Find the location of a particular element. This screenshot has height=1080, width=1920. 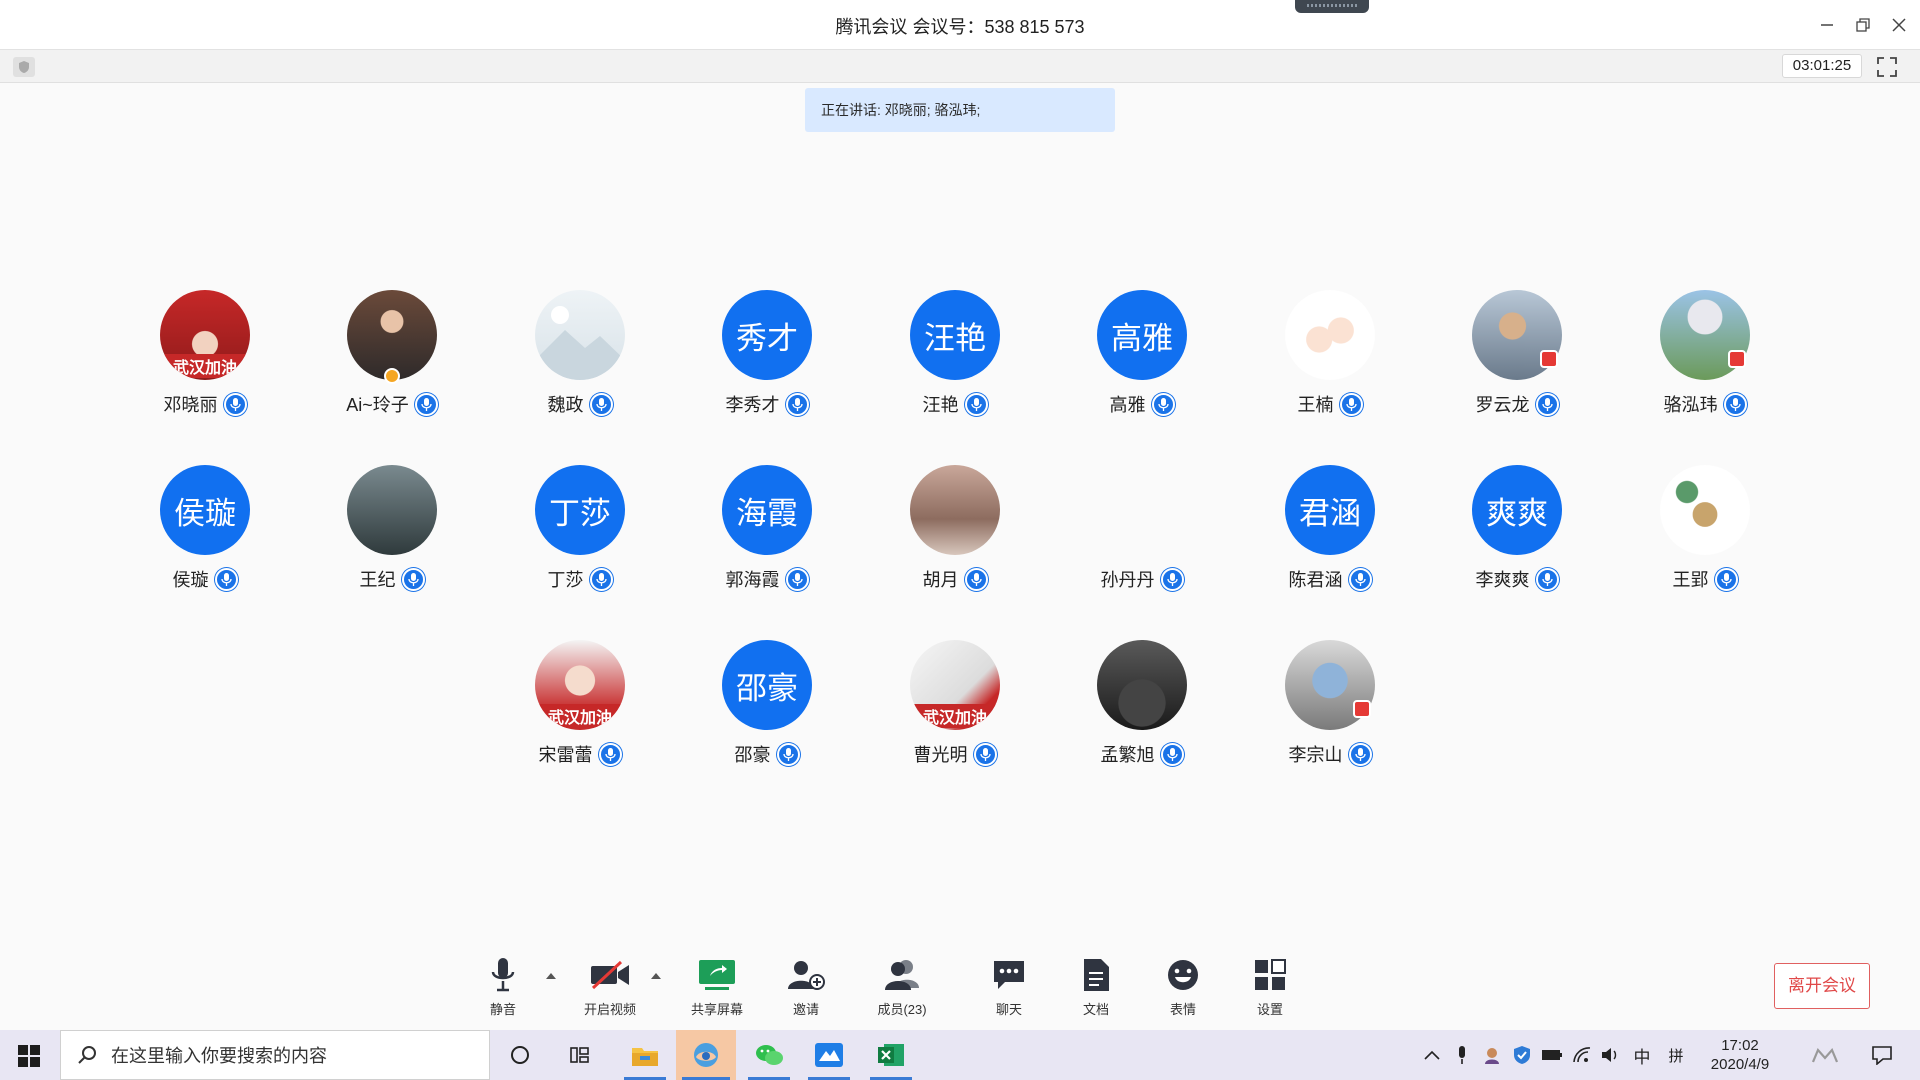

participant-name-row: 丁莎 is located at coordinates (580, 579).